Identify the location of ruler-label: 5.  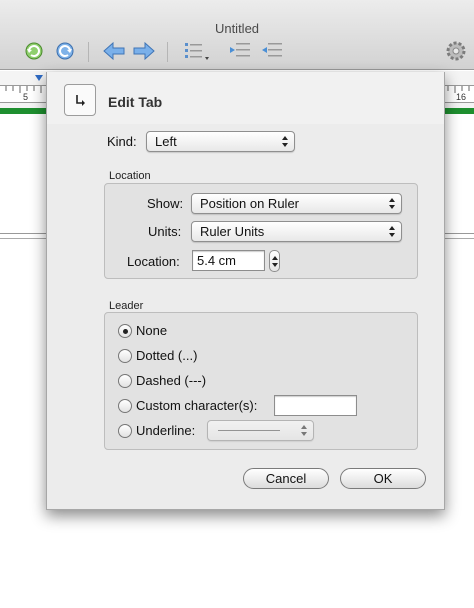
(26, 97).